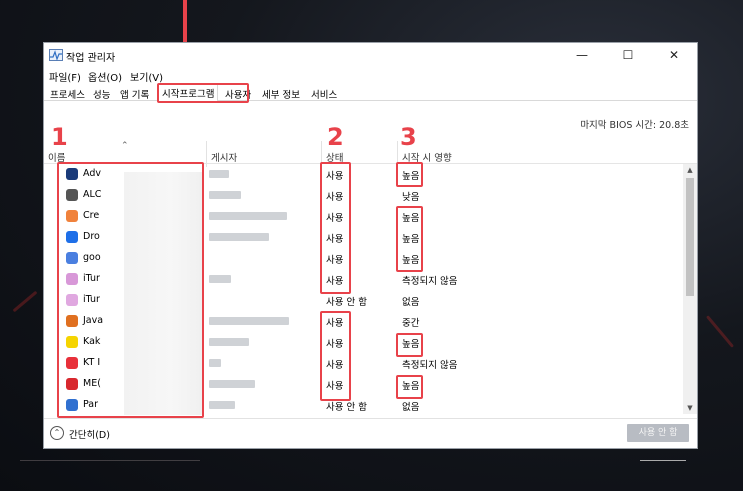 The height and width of the screenshot is (491, 743). I want to click on tab-performance: 성능, so click(101, 94).